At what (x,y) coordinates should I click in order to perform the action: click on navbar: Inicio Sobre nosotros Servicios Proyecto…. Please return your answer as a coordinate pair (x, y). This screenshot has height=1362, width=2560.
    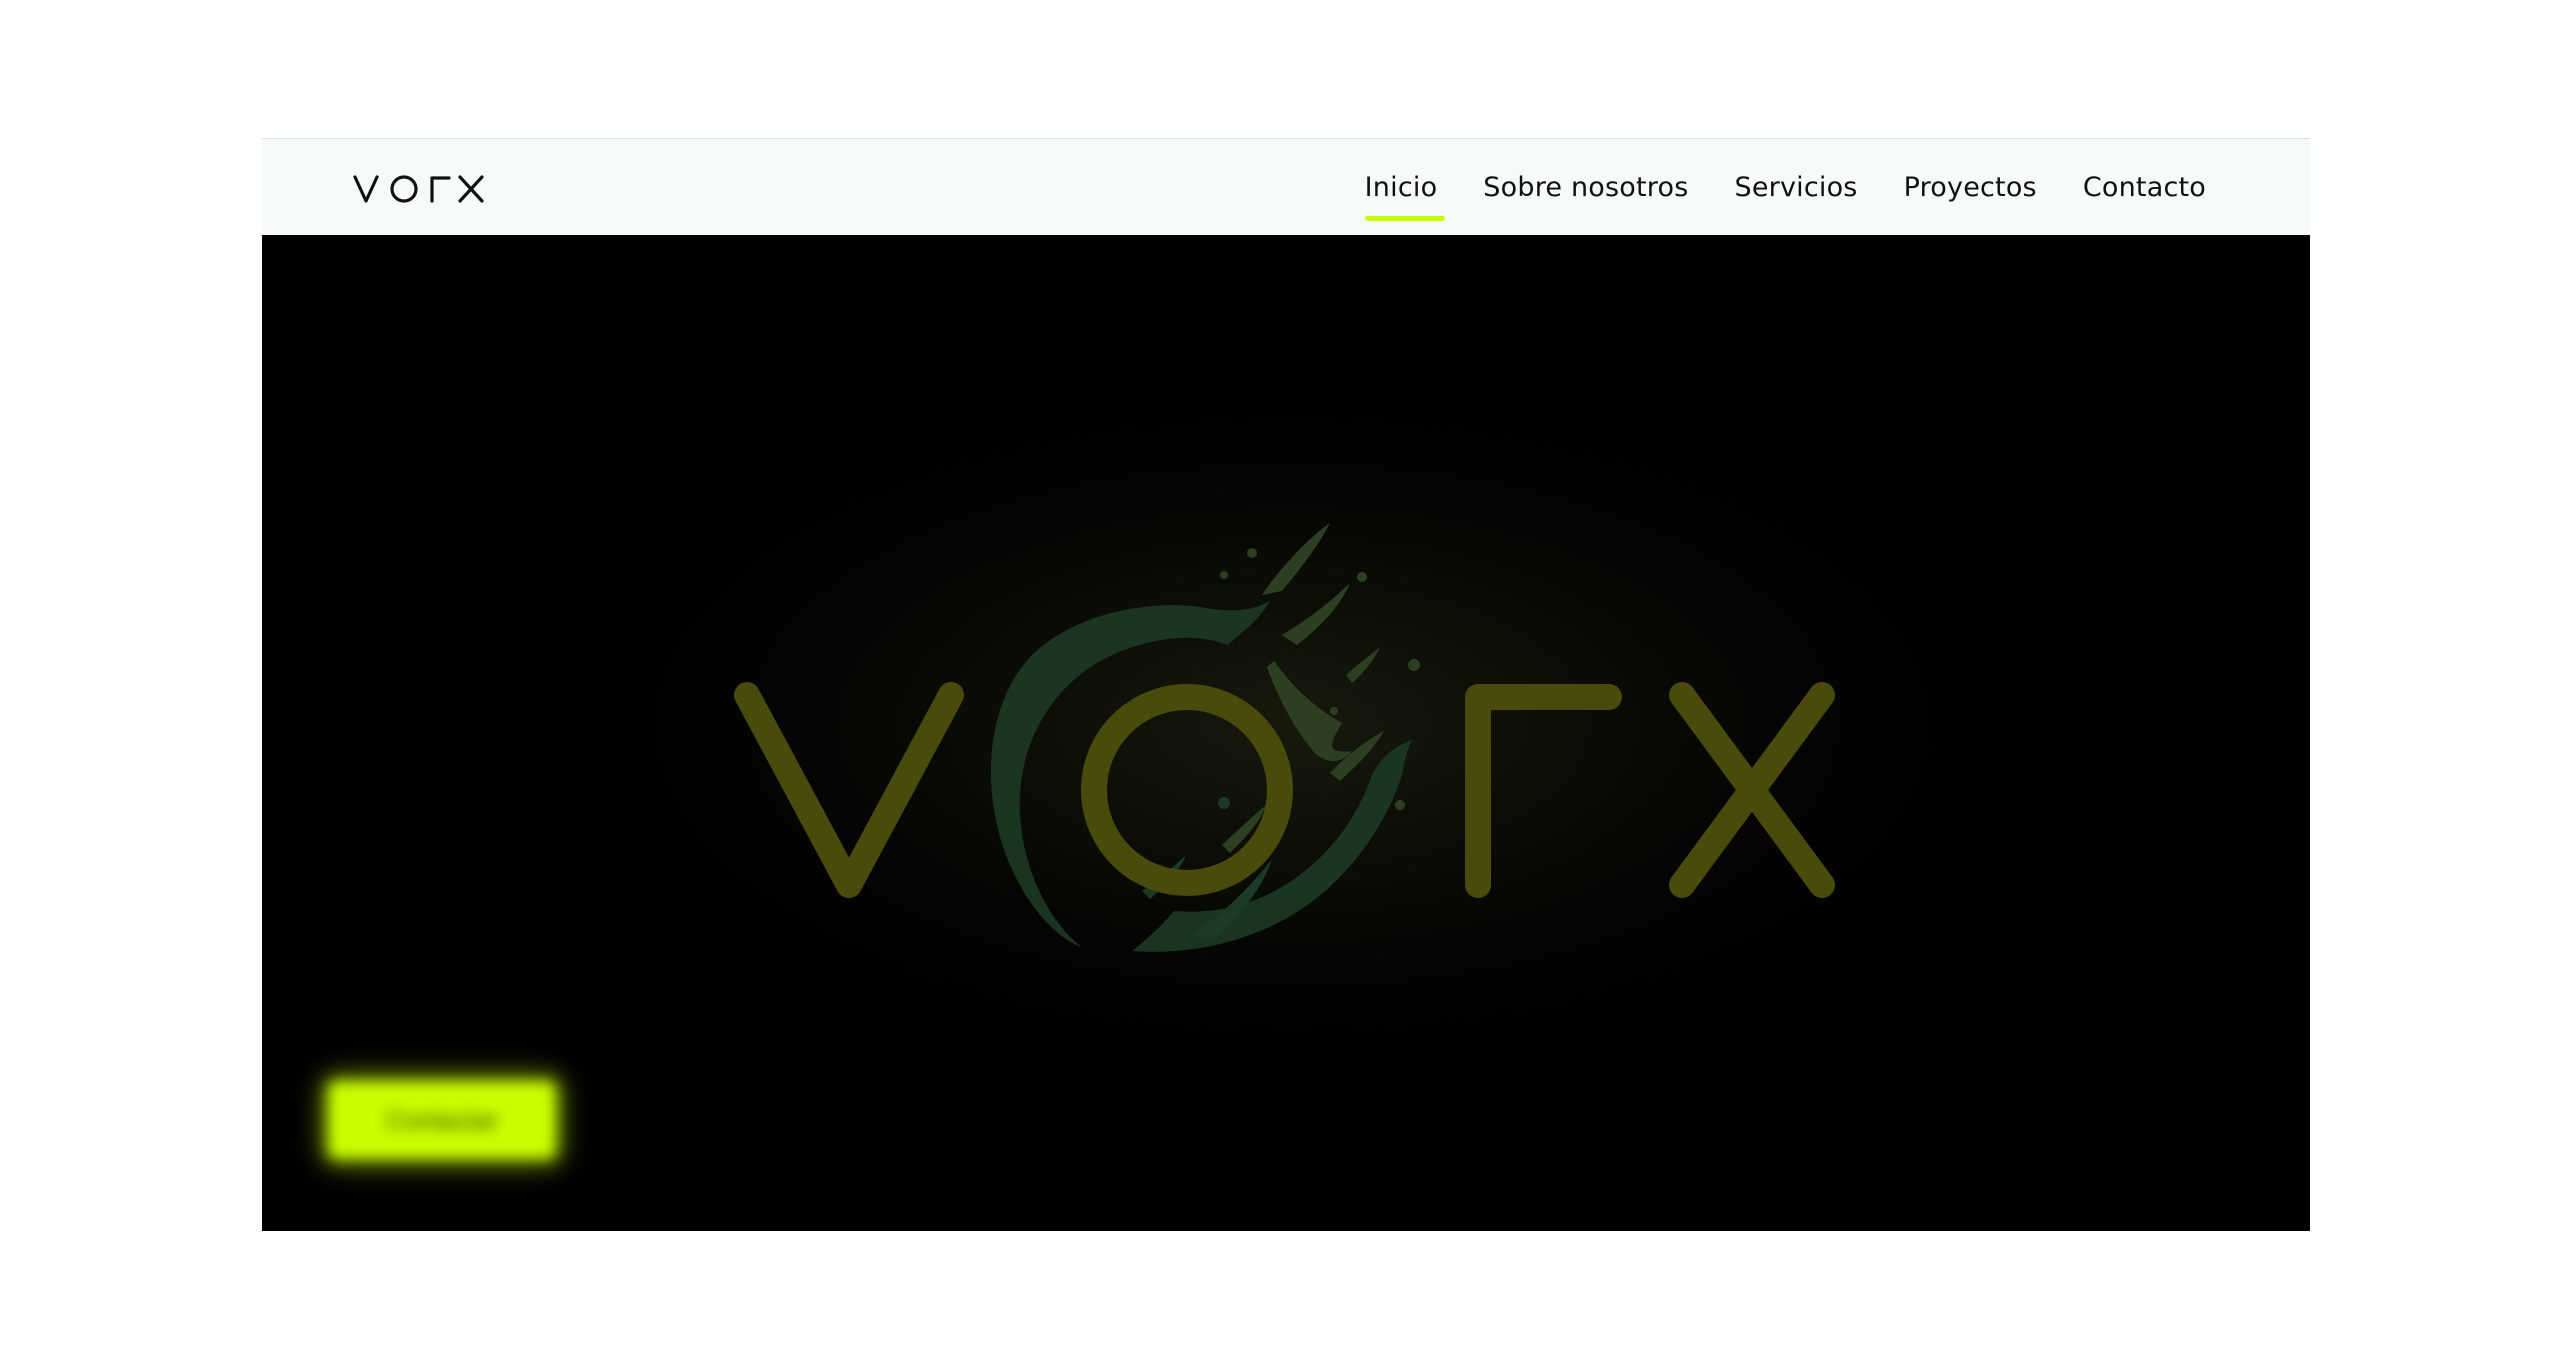
    Looking at the image, I should click on (1286, 187).